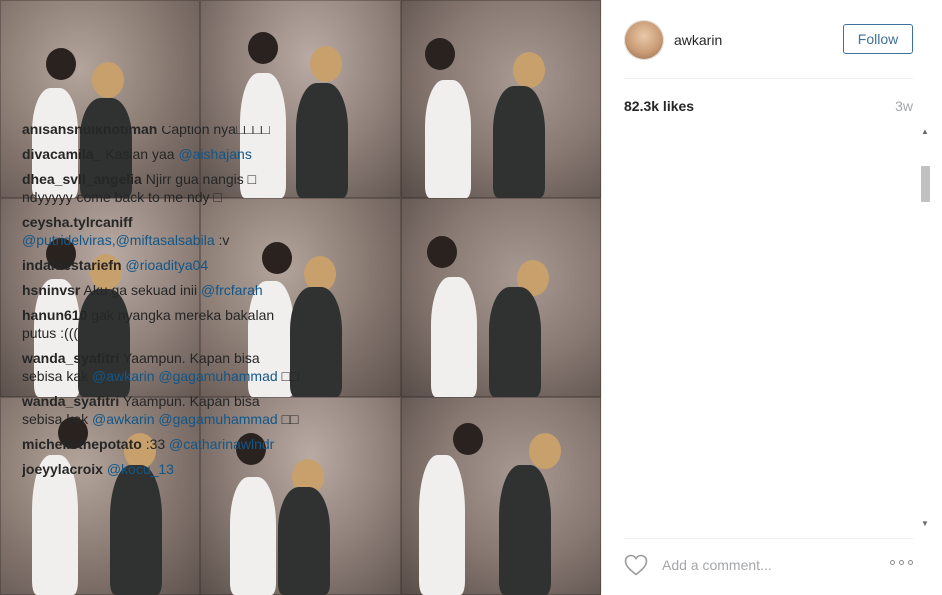 This screenshot has width=942, height=595. I want to click on heart-icon, so click(636, 565).